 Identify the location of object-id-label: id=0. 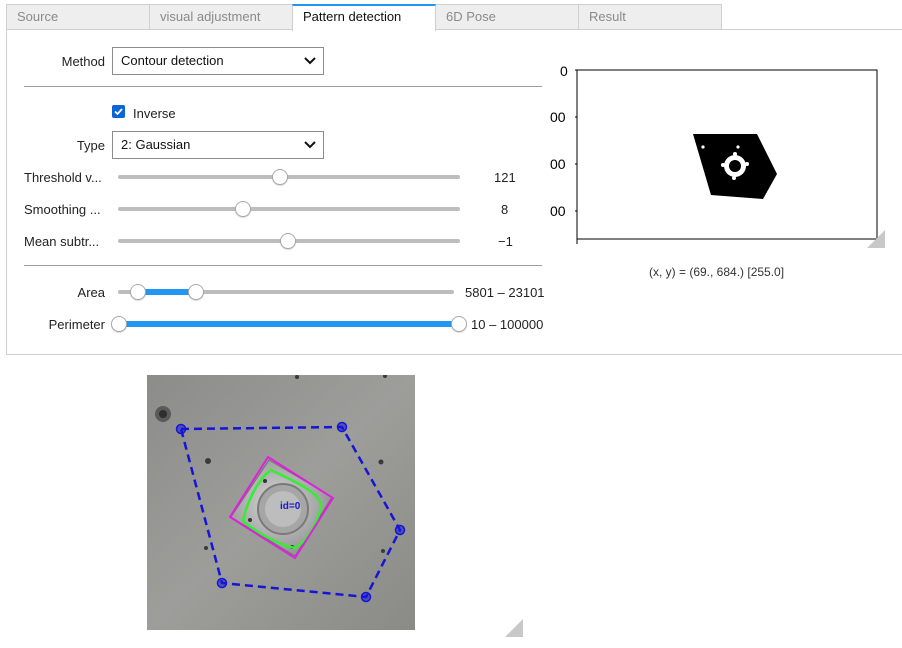
(290, 506).